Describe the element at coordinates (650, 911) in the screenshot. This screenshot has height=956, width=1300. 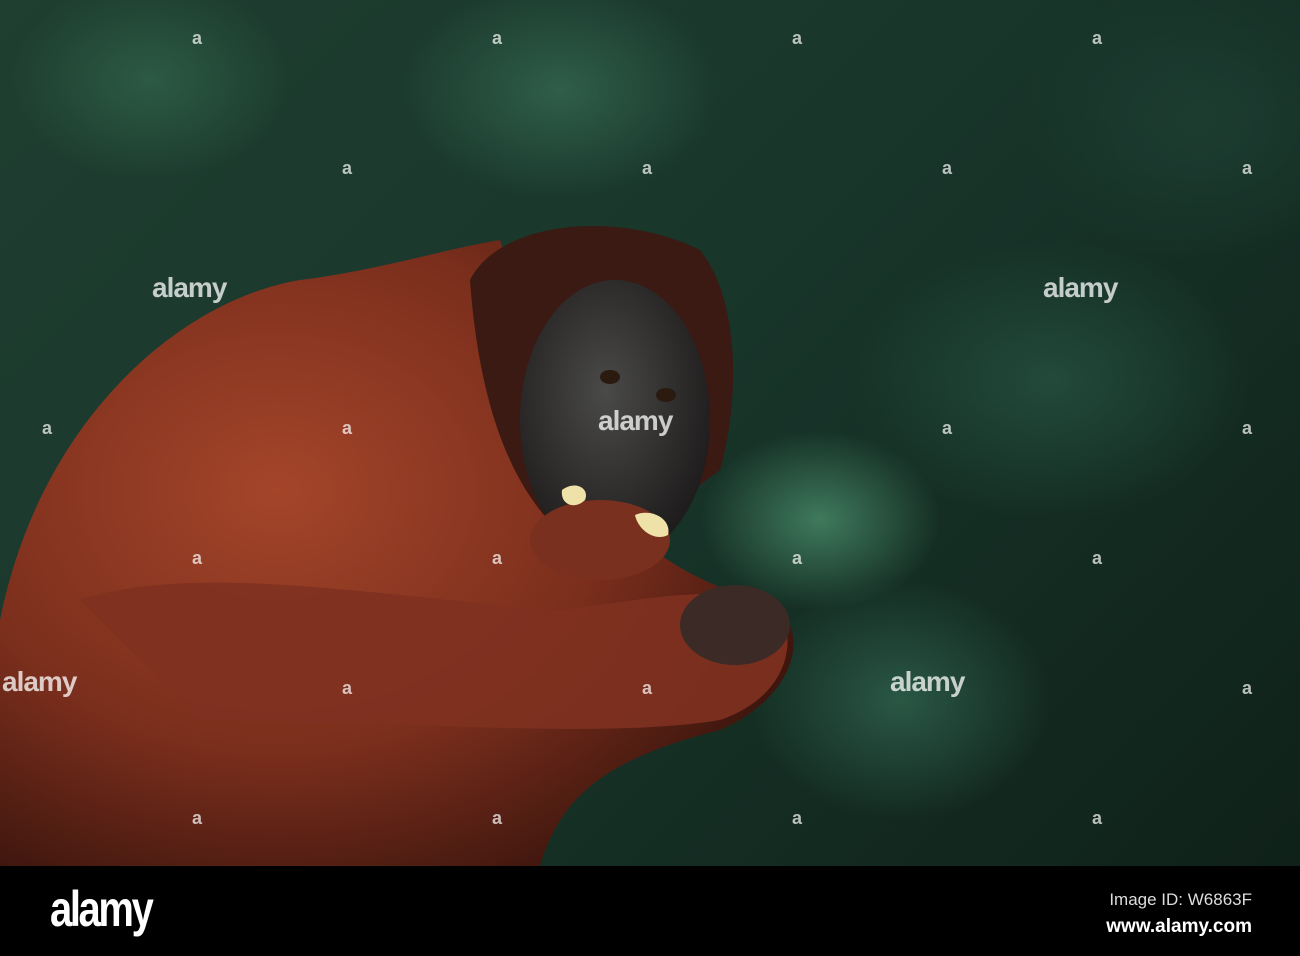
I see `footer-bar: alamy Image ID: W6863F www.alamy.com` at that location.